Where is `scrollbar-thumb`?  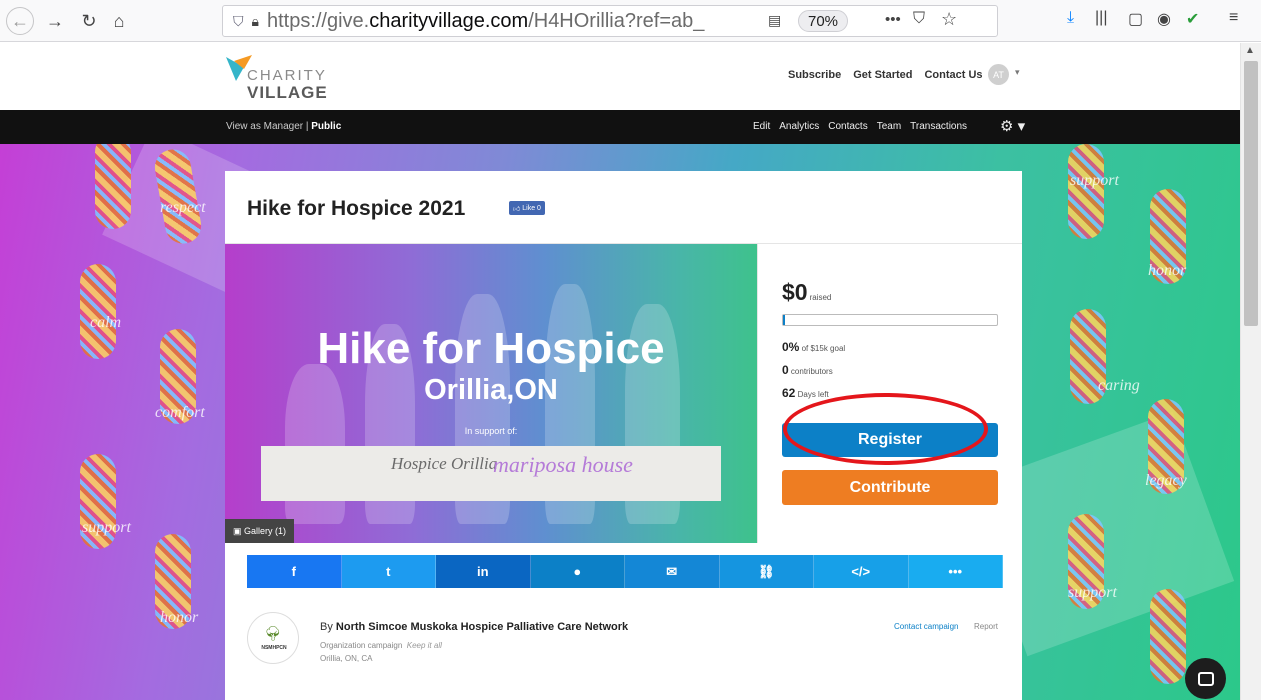 scrollbar-thumb is located at coordinates (1251, 193).